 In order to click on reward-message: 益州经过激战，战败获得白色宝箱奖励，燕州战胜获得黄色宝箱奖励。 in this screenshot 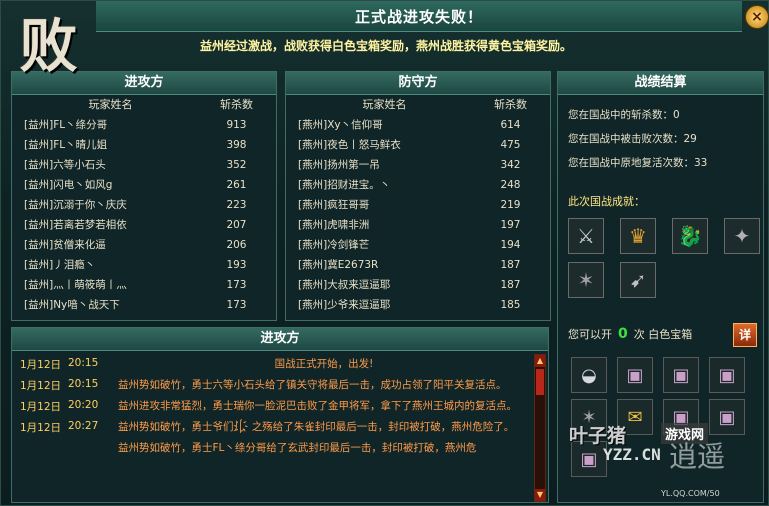, I will do `click(385, 46)`.